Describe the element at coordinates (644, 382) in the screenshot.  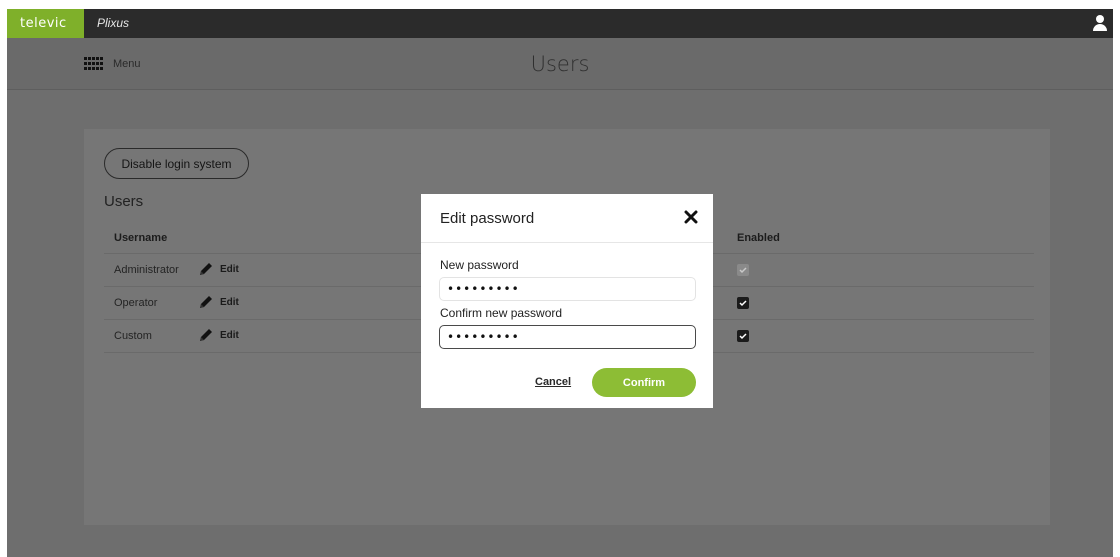
I see `confirm-button: Confirm` at that location.